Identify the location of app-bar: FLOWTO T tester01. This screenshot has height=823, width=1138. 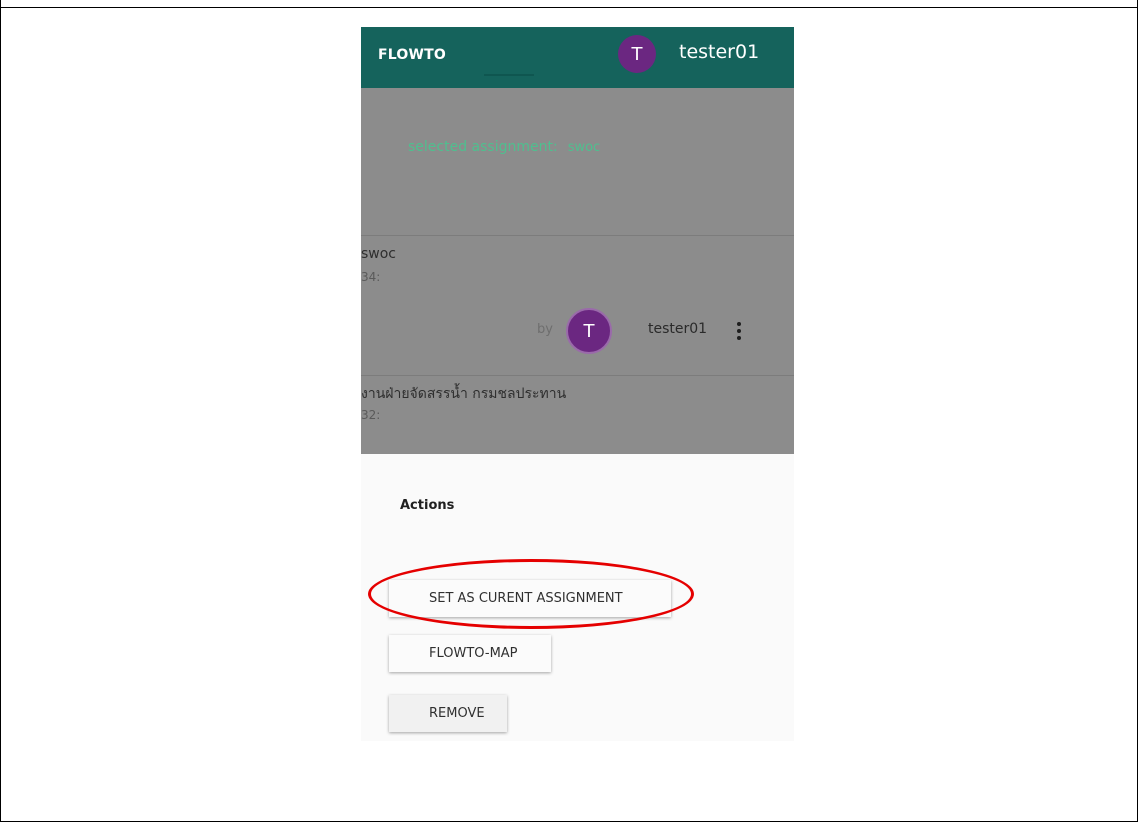
(577, 57).